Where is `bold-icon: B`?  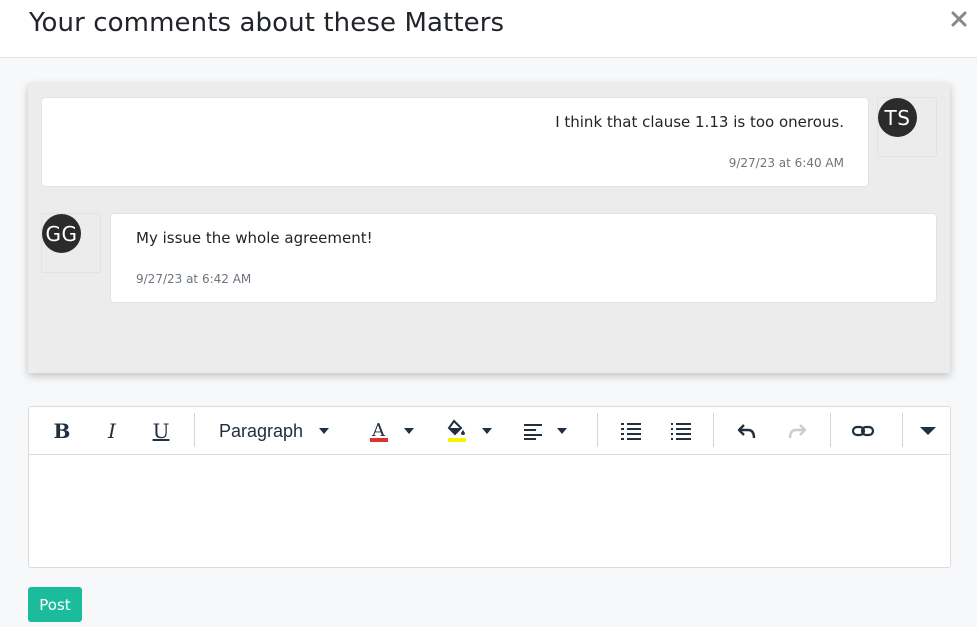 bold-icon: B is located at coordinates (62, 431).